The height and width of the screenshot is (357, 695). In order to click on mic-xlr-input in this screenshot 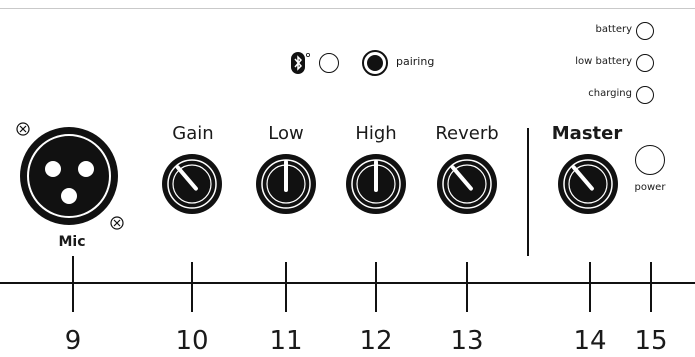, I will do `click(73, 177)`.